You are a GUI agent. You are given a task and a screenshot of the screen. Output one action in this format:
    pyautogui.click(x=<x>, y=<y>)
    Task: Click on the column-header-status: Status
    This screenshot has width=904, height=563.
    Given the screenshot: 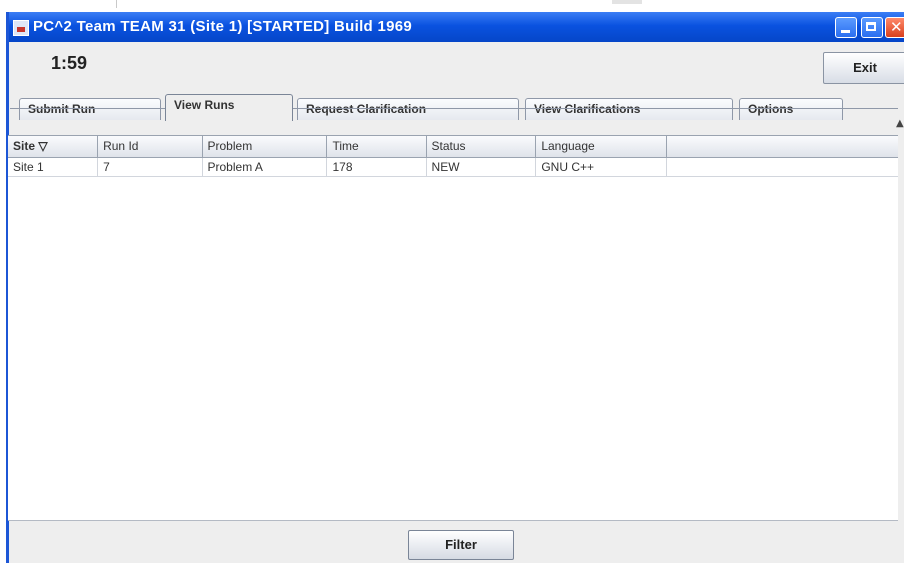 What is the action you would take?
    pyautogui.click(x=482, y=146)
    